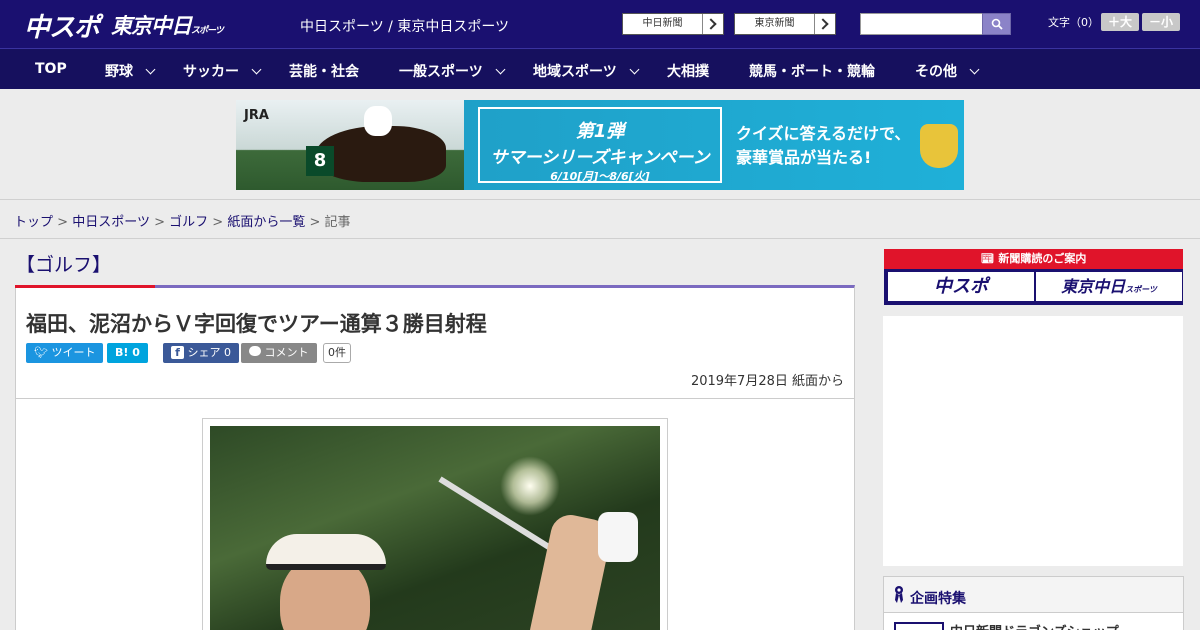 The width and height of the screenshot is (1200, 630). I want to click on horse-number: 8, so click(320, 161).